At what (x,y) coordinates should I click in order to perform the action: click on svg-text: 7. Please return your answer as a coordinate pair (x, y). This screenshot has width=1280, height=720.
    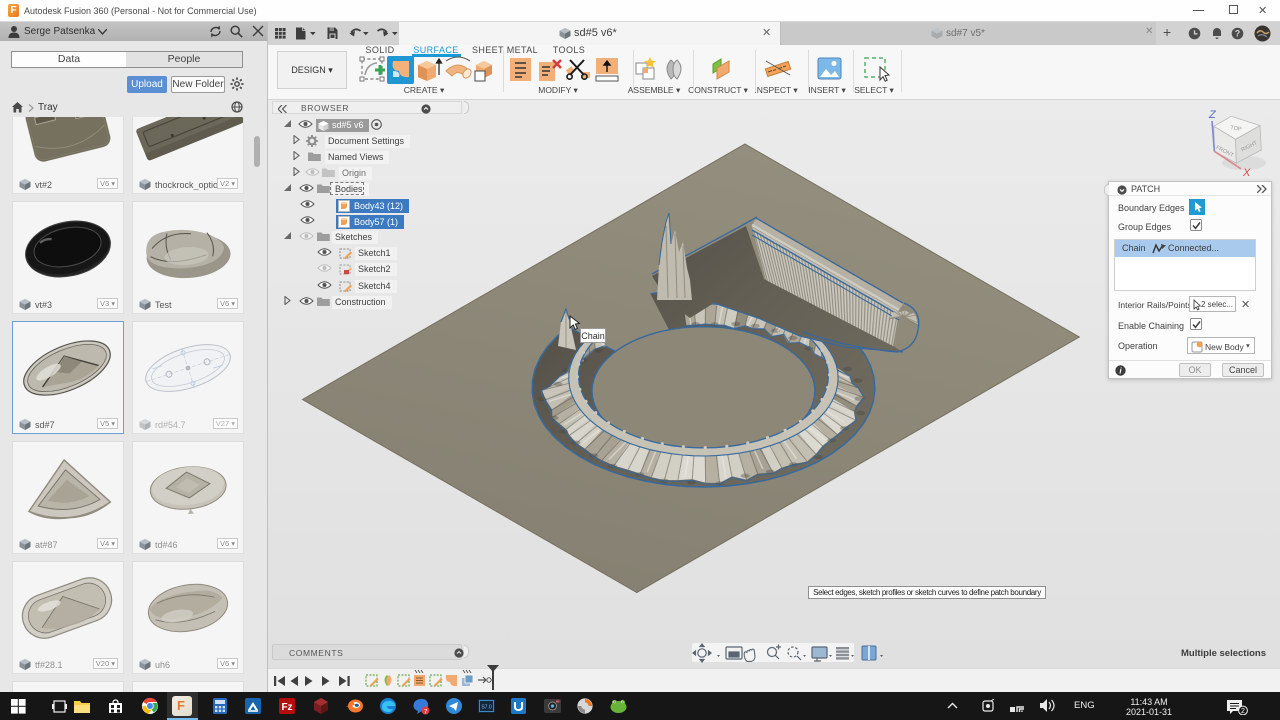
    Looking at the image, I should click on (426, 711).